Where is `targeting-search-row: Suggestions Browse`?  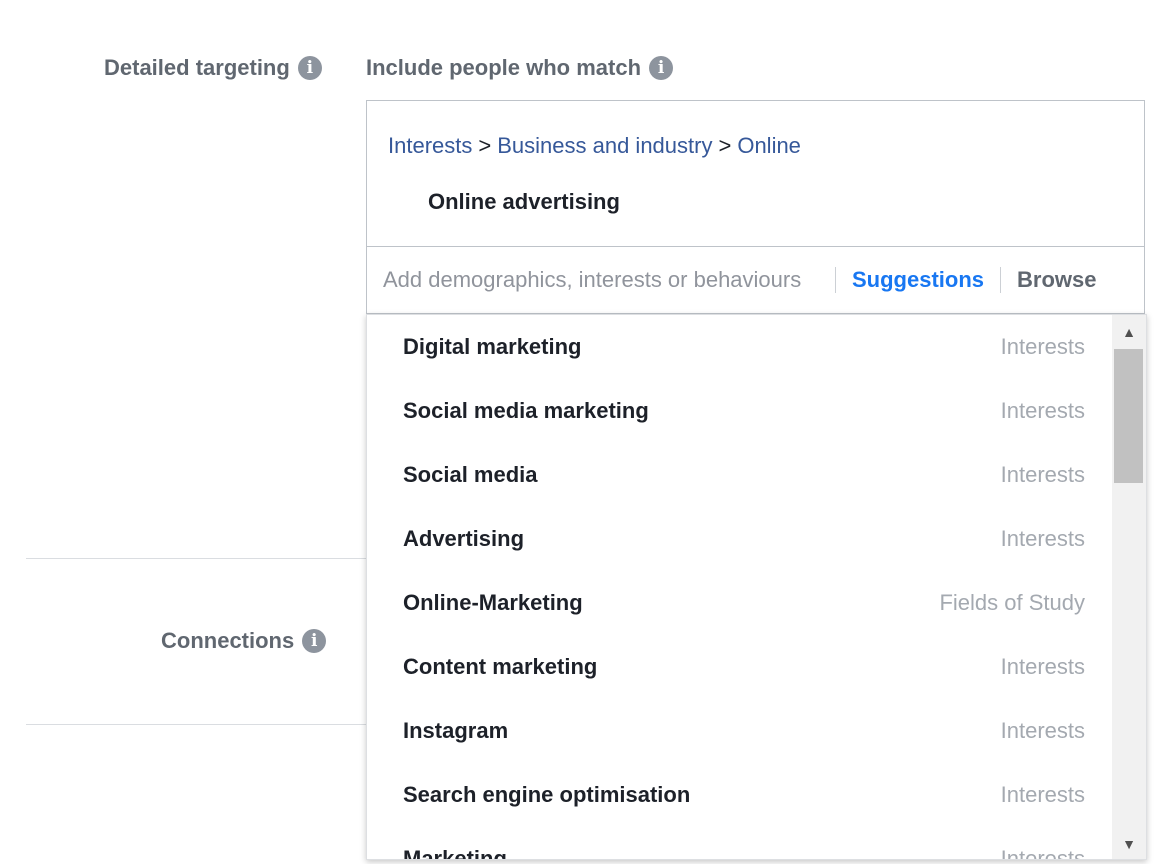
targeting-search-row: Suggestions Browse is located at coordinates (755, 280).